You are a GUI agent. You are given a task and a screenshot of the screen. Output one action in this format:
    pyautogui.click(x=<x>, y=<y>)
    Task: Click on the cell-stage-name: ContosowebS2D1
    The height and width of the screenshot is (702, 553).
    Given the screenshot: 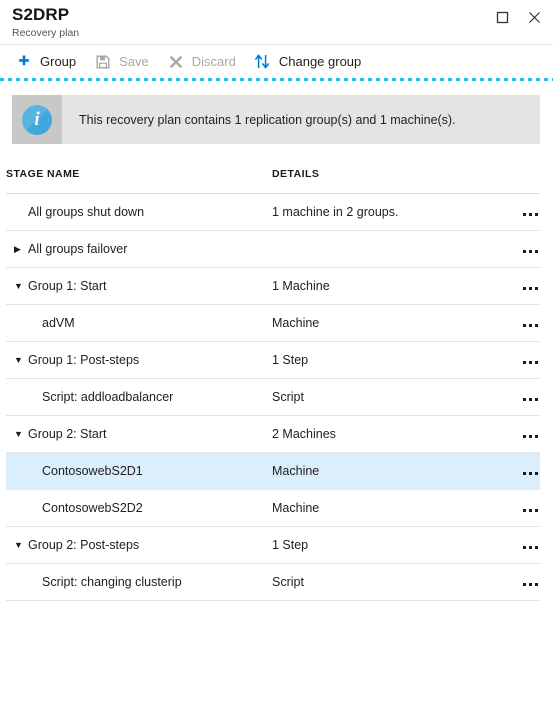 What is the action you would take?
    pyautogui.click(x=139, y=471)
    